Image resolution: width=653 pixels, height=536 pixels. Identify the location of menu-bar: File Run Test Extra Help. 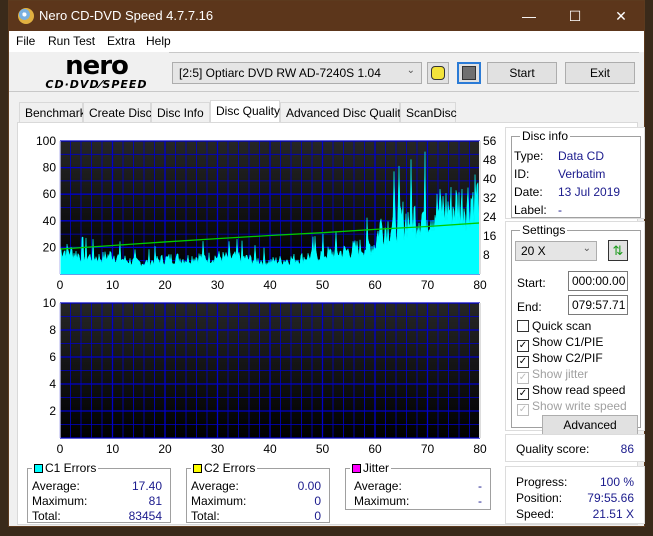
(326, 41).